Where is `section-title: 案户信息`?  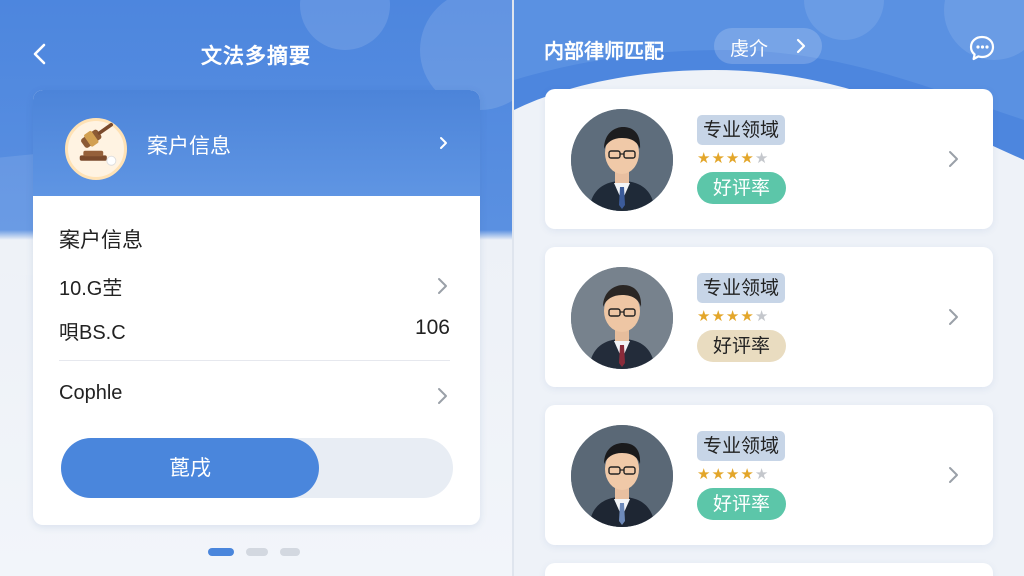
section-title: 案户信息 is located at coordinates (101, 240).